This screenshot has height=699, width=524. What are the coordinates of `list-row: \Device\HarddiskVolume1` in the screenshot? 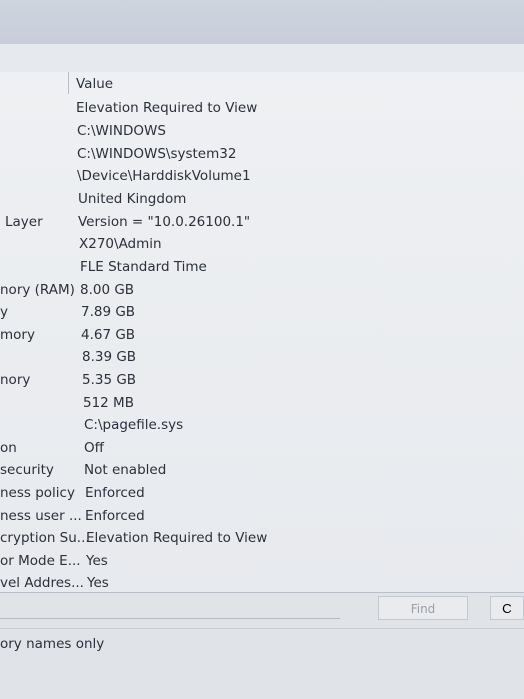 It's located at (262, 179).